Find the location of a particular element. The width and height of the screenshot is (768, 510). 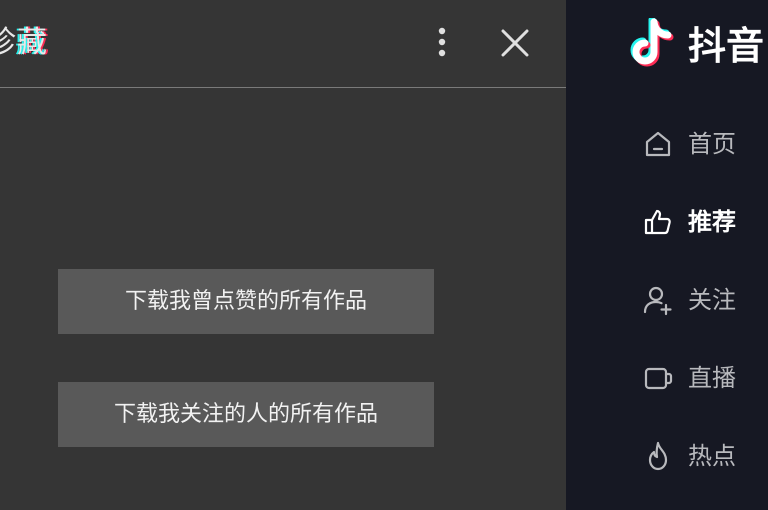

nav-item-live: 直播 is located at coordinates (705, 378).